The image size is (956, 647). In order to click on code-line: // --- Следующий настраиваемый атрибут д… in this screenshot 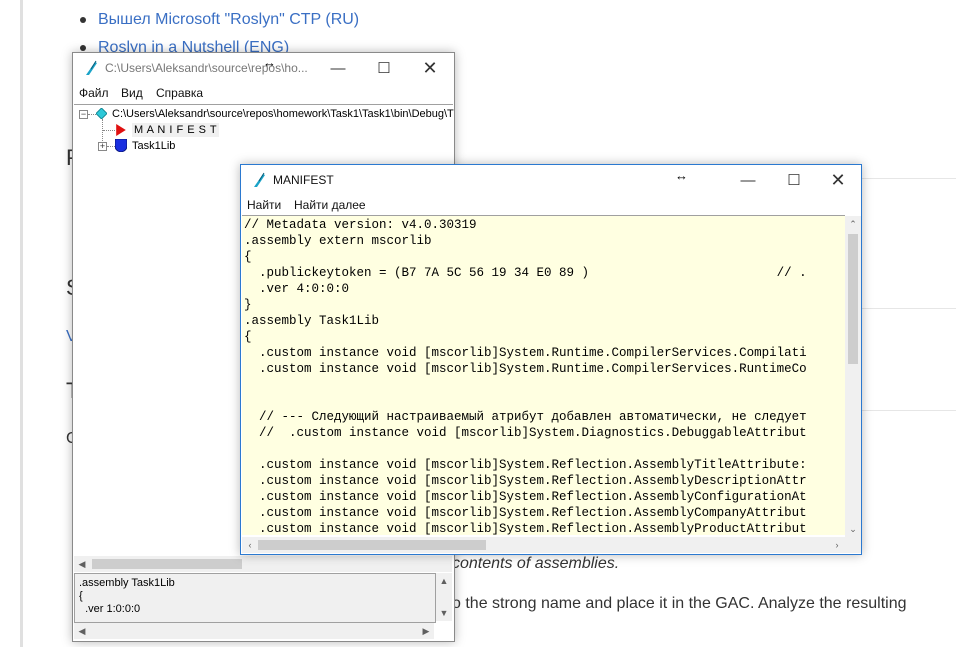, I will do `click(525, 417)`.